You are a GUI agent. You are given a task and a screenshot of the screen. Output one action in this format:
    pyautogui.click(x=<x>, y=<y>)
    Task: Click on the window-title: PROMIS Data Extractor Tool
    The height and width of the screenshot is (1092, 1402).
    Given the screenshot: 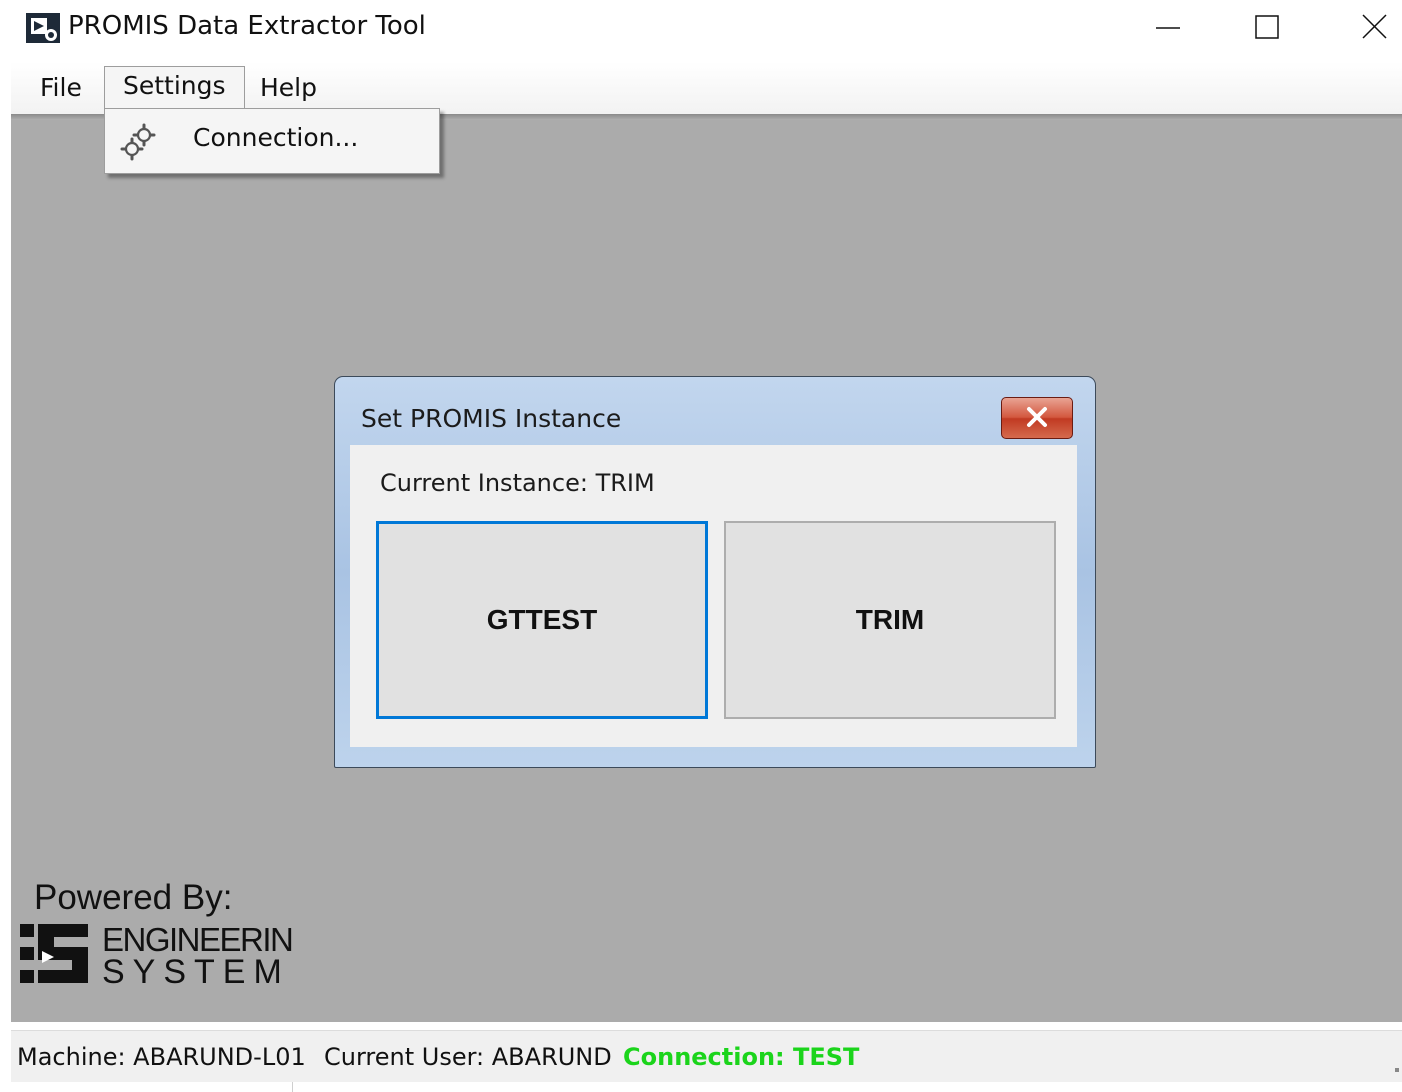 What is the action you would take?
    pyautogui.click(x=247, y=26)
    